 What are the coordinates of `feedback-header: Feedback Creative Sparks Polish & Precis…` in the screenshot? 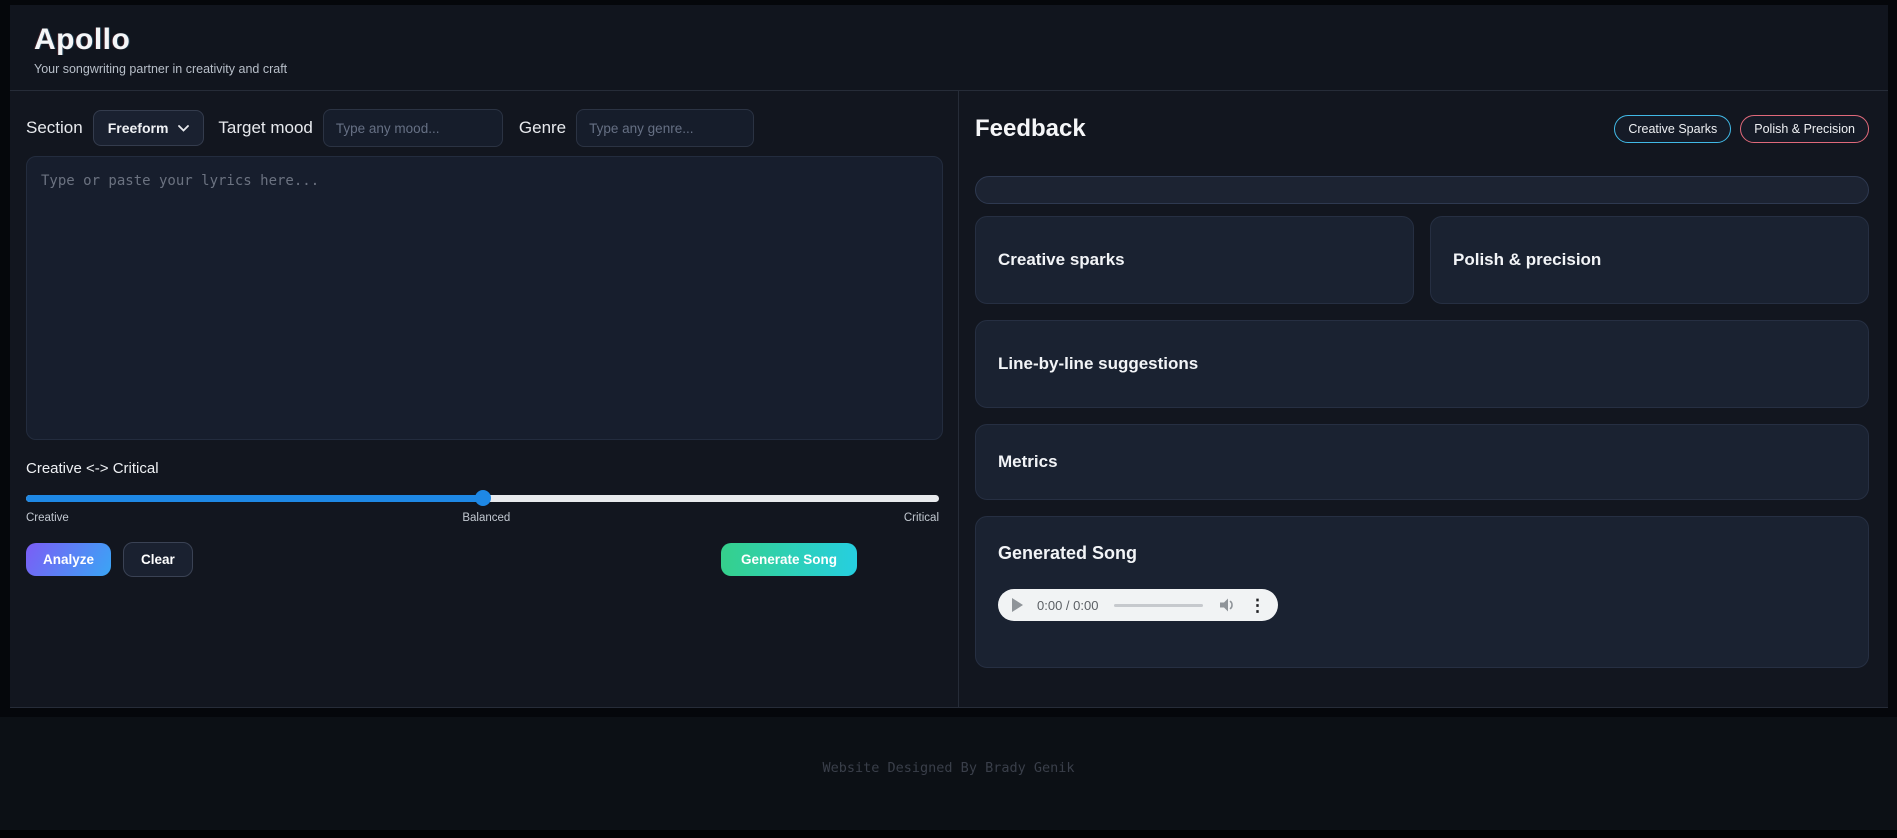 It's located at (1422, 129).